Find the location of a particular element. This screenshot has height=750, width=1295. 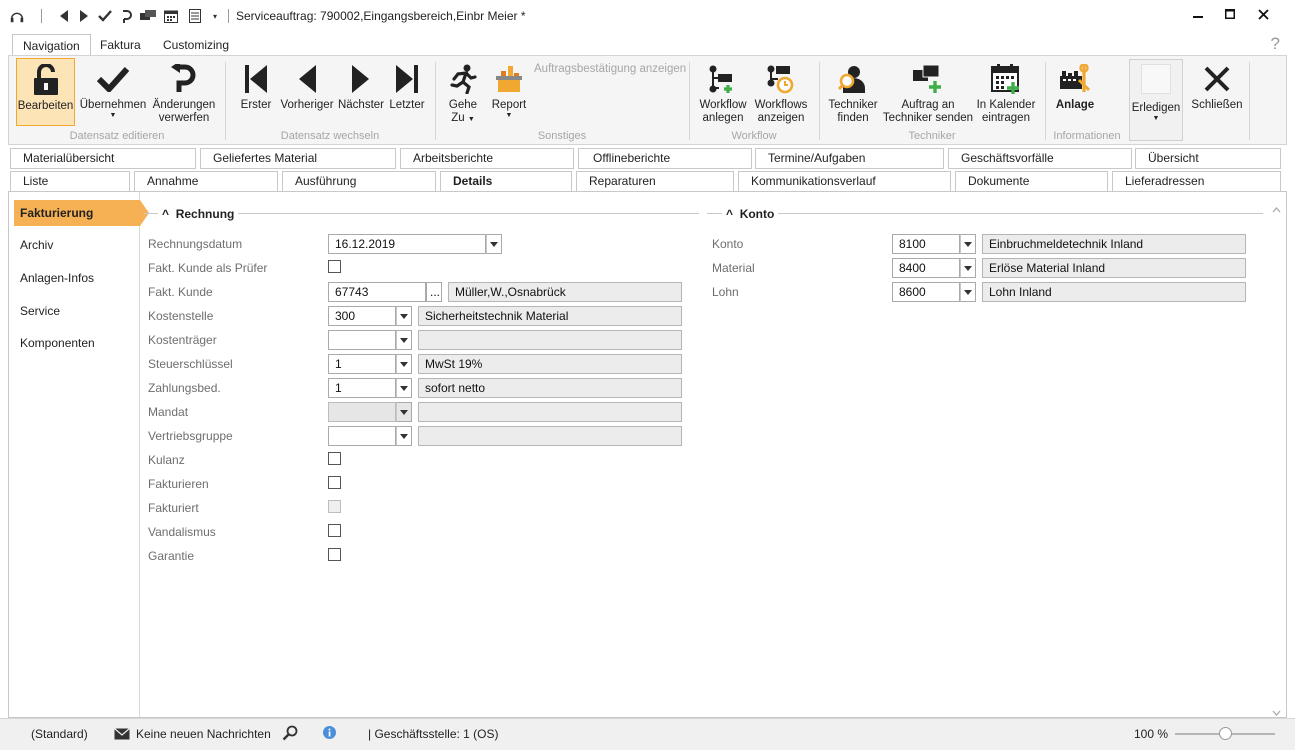

chat-icon is located at coordinates (148, 16).